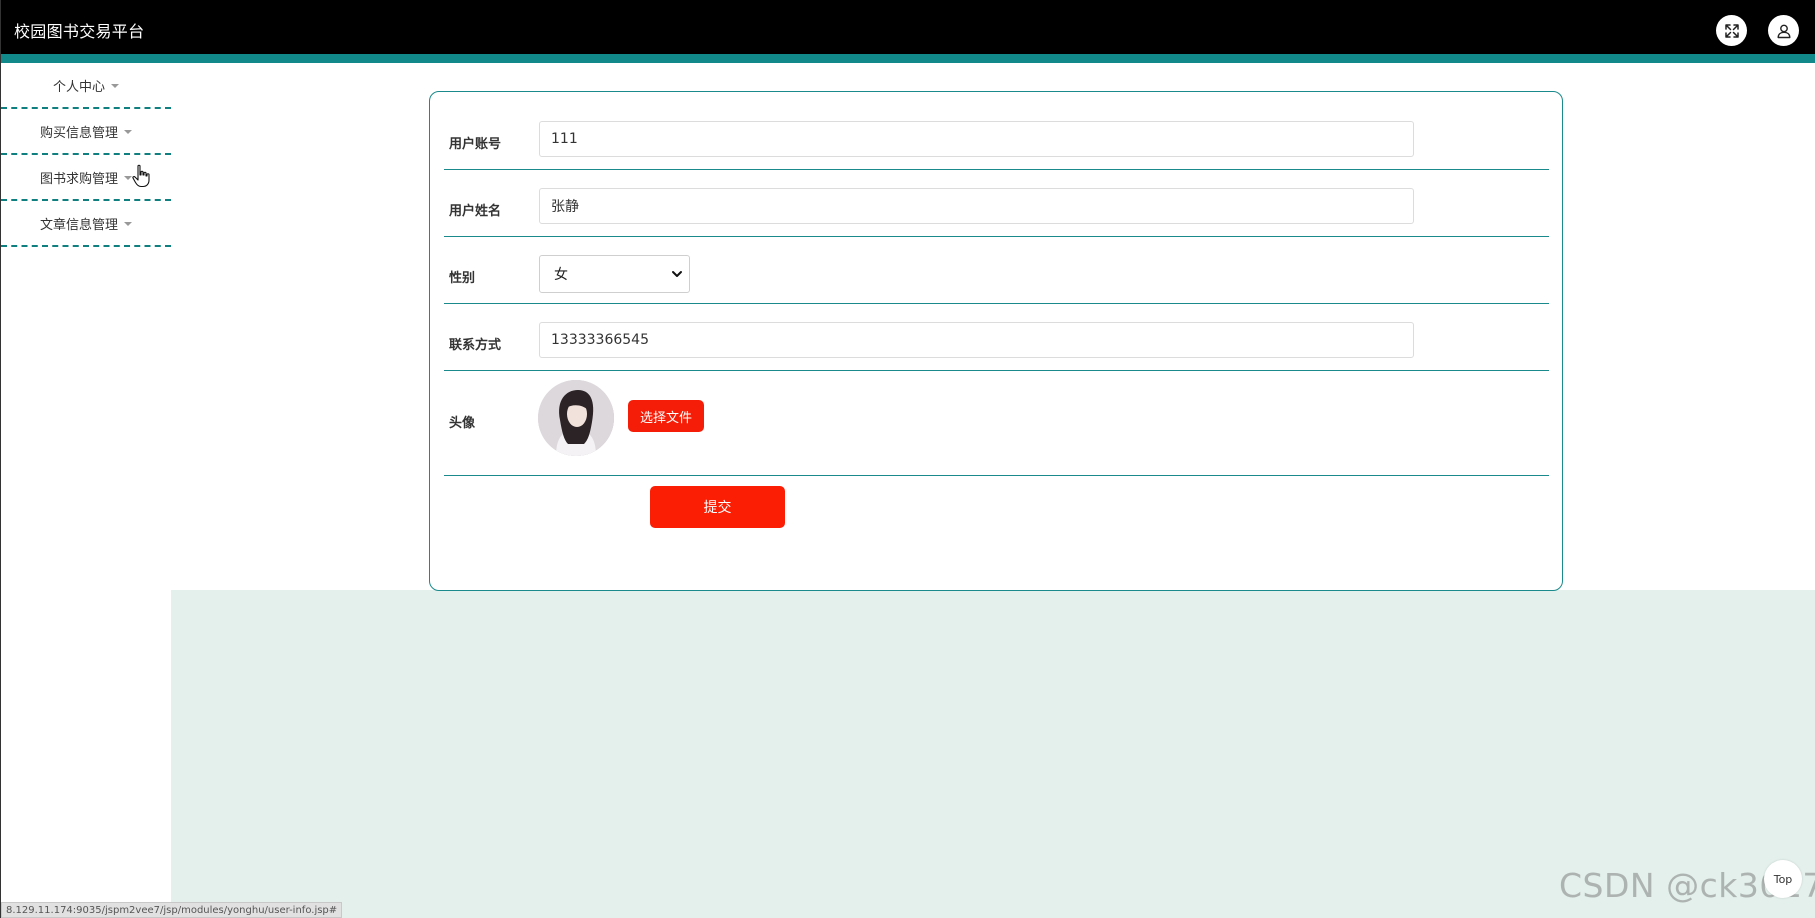  I want to click on avatar-image, so click(576, 418).